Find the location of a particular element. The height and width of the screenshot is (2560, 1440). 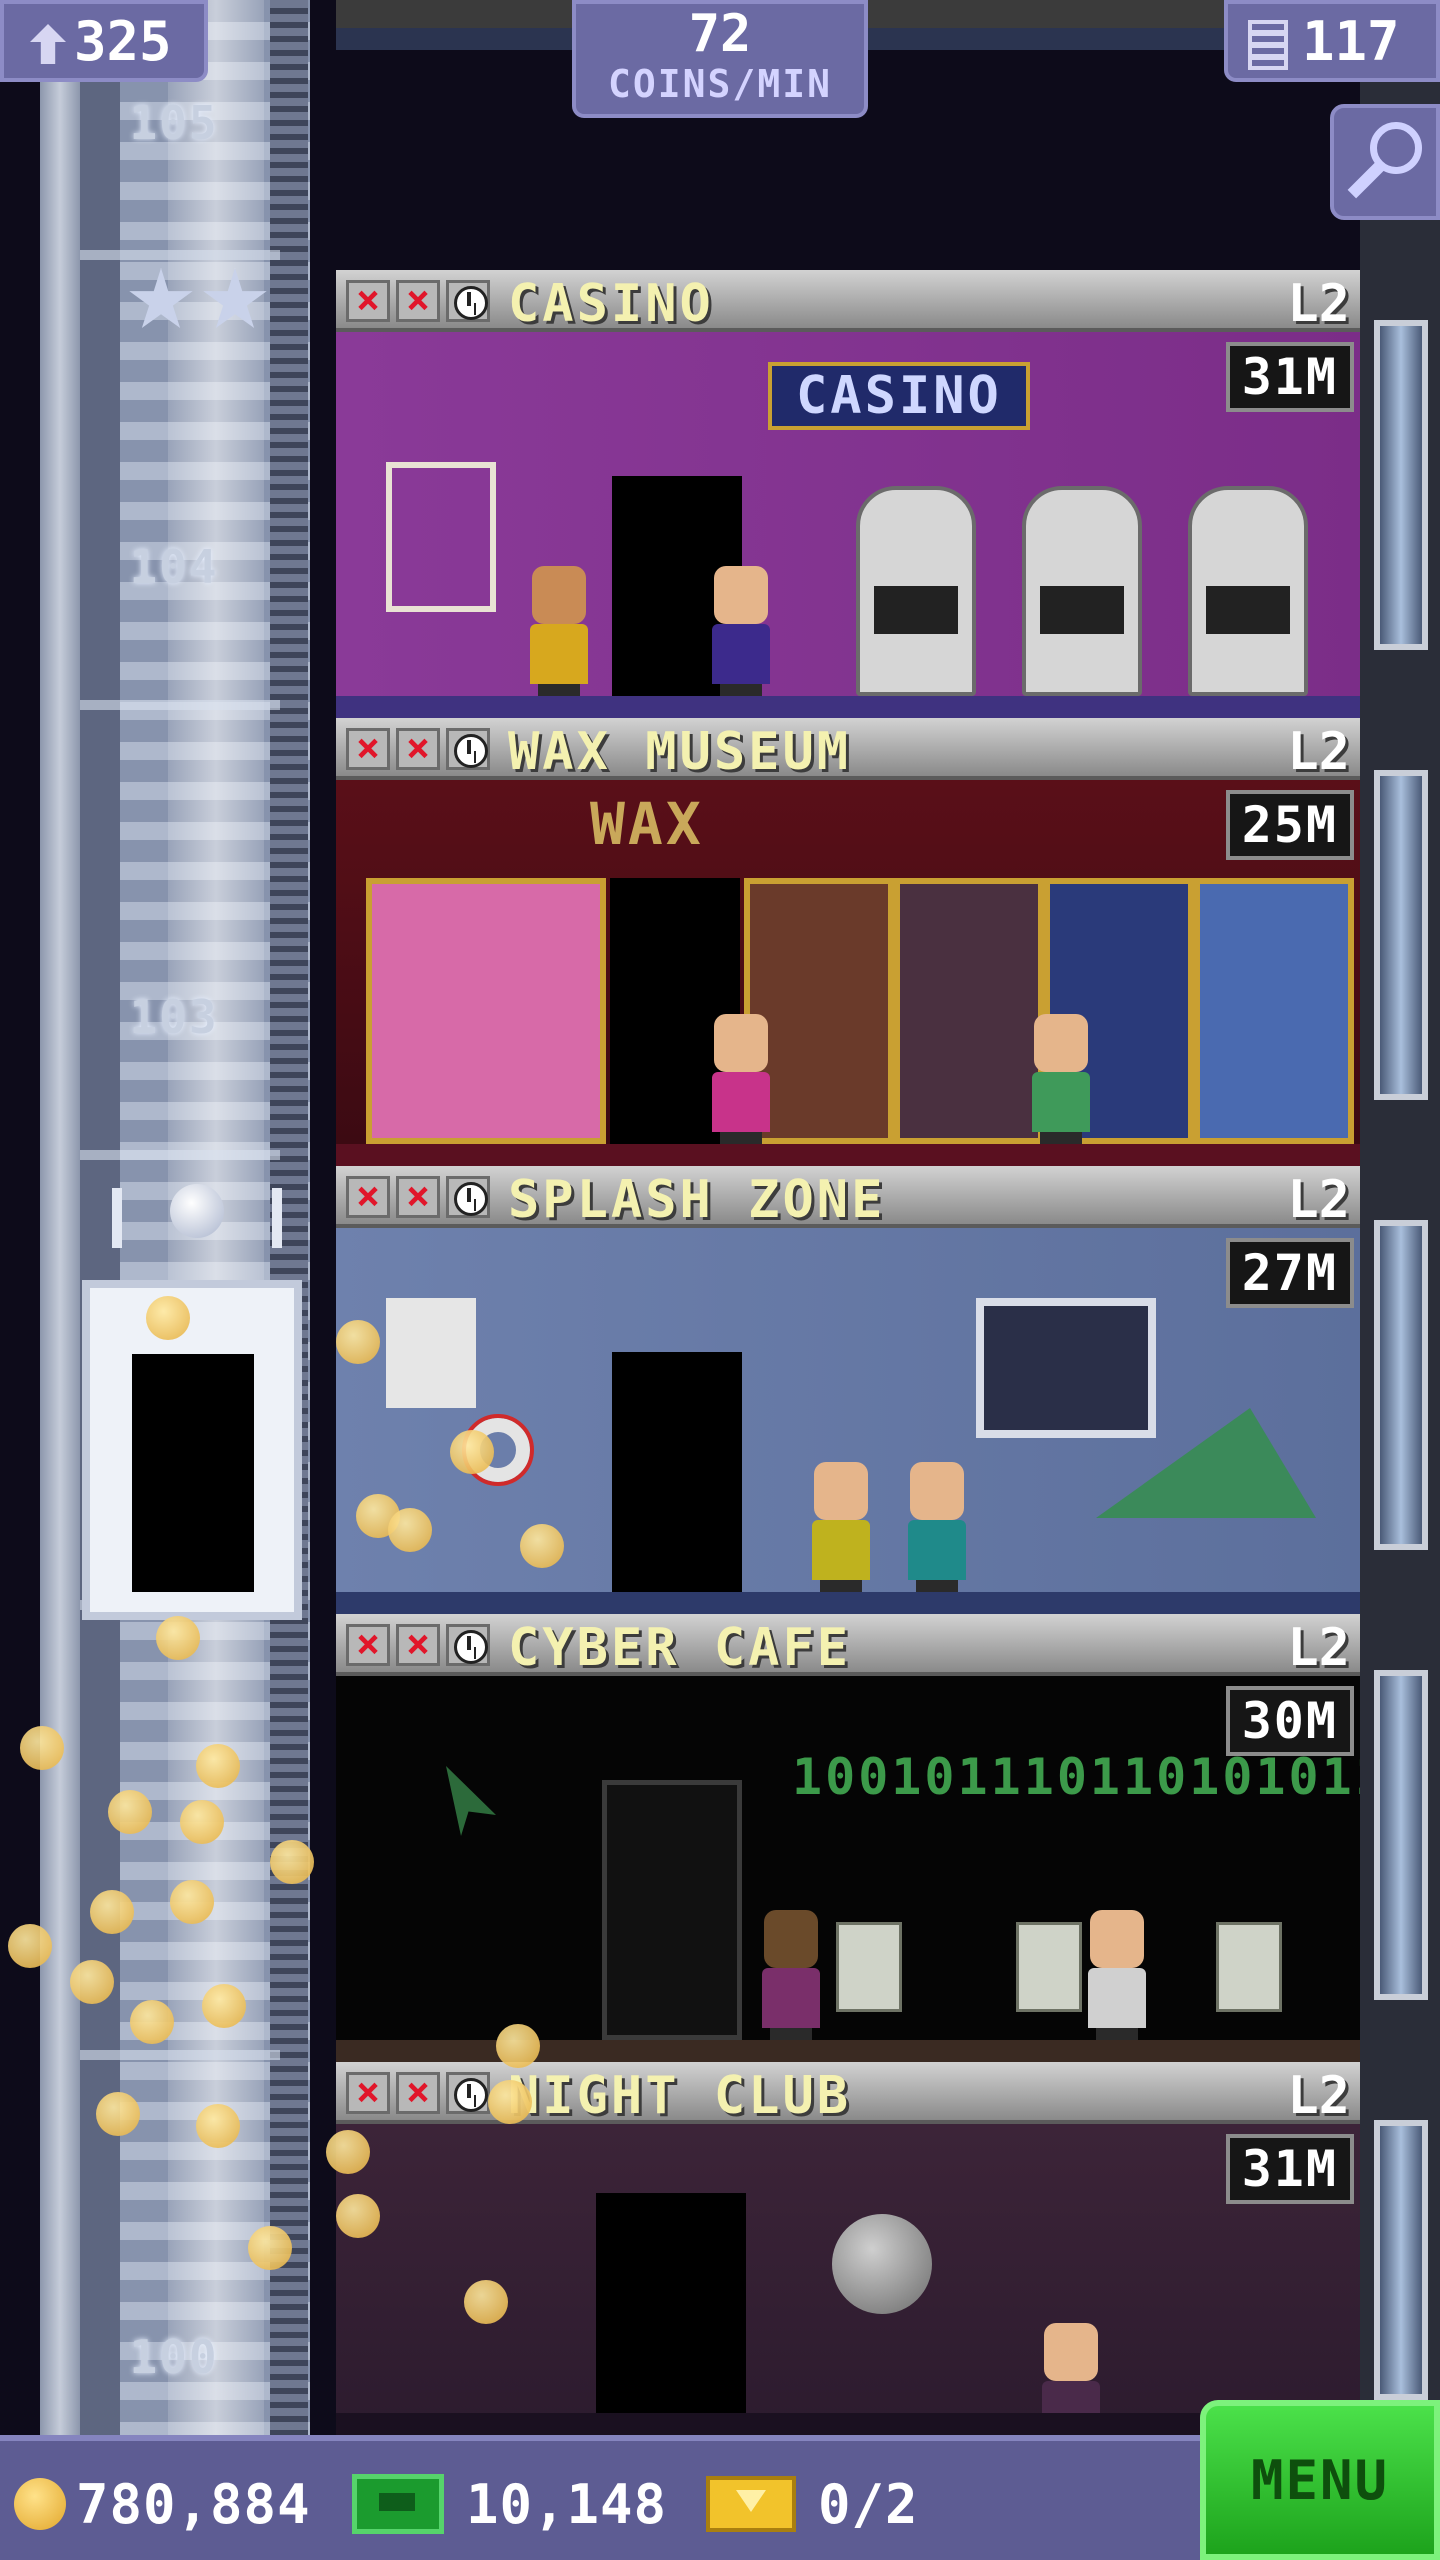

floor-scene: CASINO is located at coordinates (848, 525).